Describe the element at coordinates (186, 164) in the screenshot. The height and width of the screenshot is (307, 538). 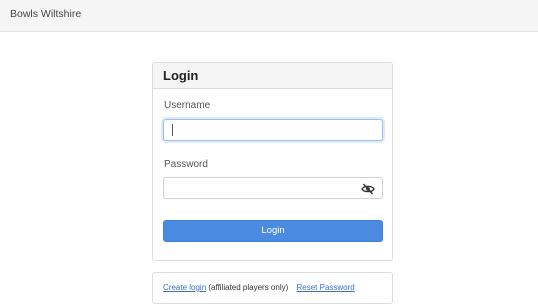
I see `password-label: Password` at that location.